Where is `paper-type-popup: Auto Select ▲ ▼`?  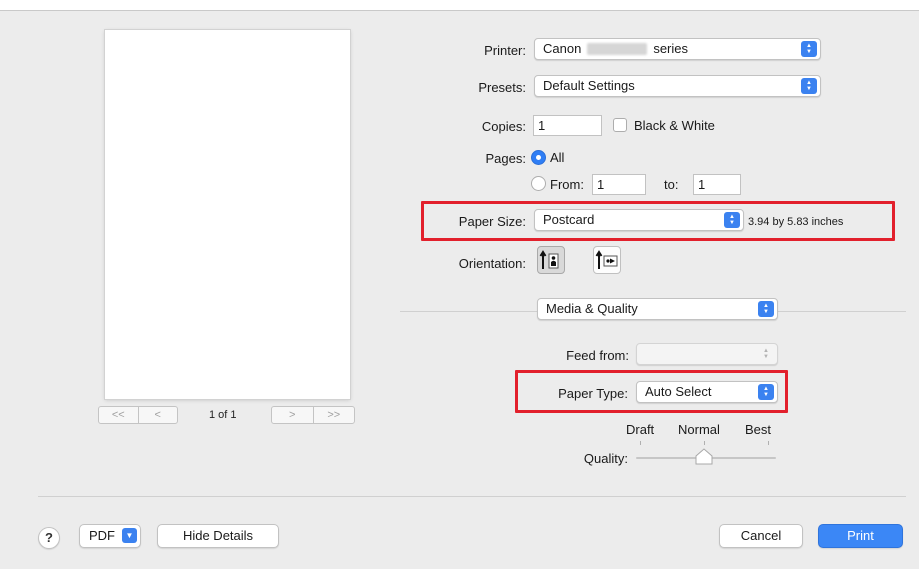 paper-type-popup: Auto Select ▲ ▼ is located at coordinates (707, 392).